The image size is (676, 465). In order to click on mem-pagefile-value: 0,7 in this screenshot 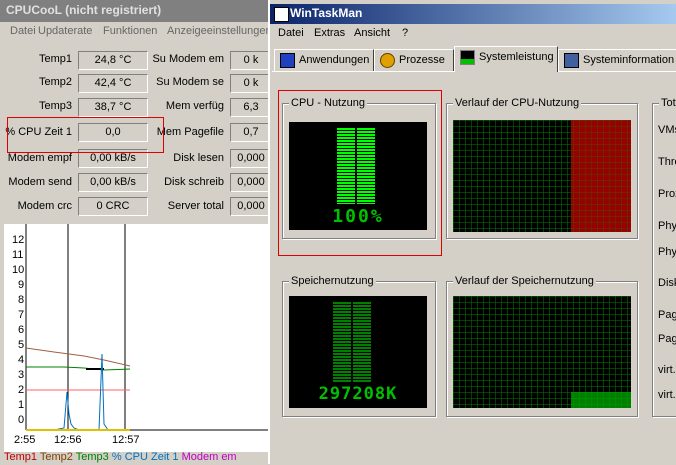, I will do `click(251, 132)`.